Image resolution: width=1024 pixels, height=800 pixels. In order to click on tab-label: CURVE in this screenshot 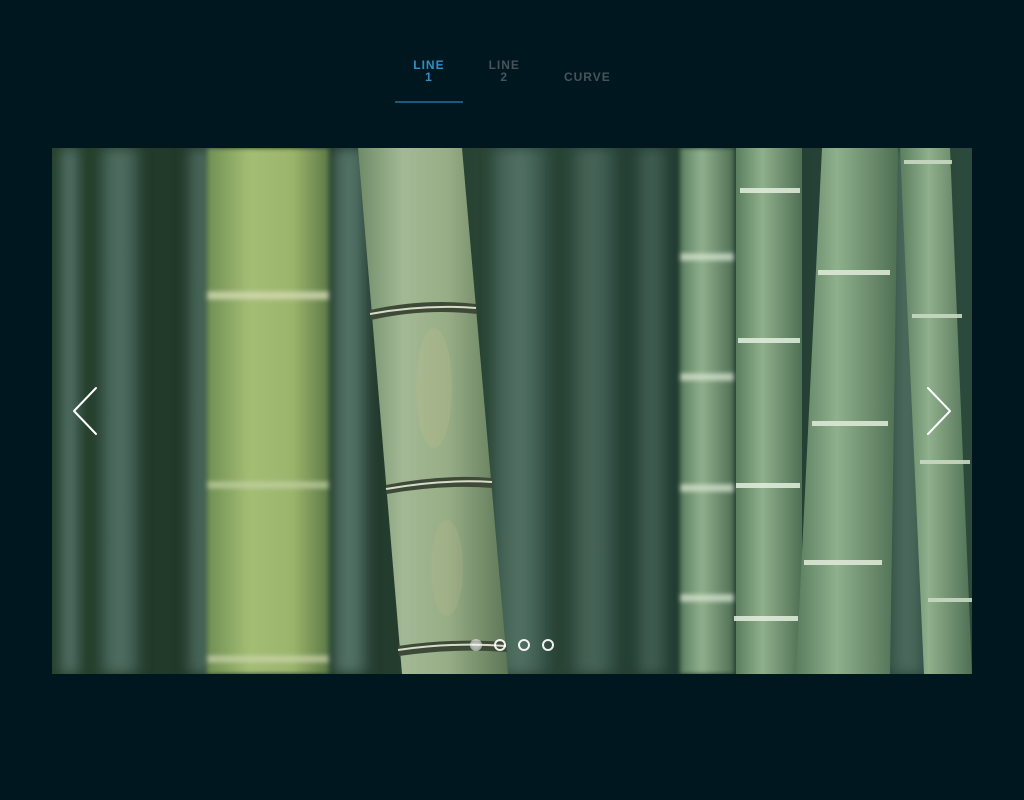, I will do `click(587, 77)`.